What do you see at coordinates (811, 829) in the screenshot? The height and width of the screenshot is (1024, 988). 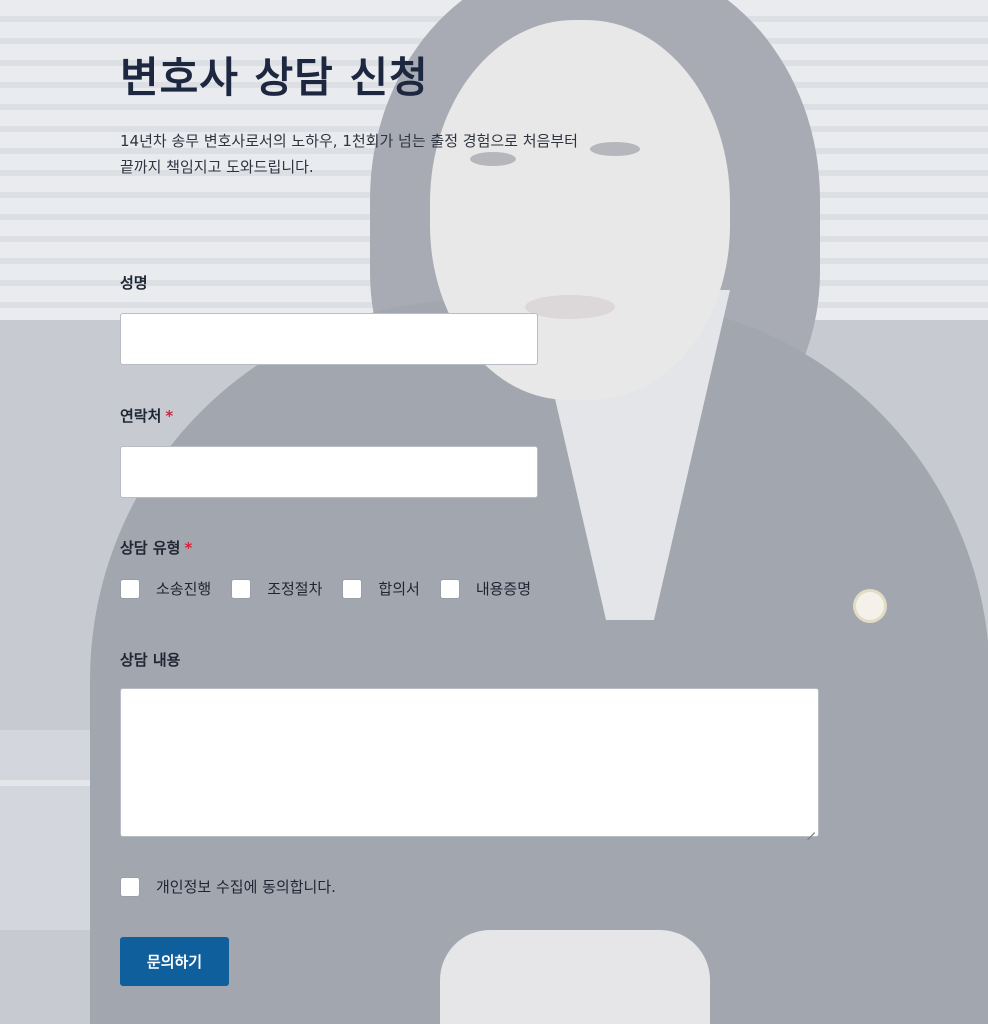 I see `resize-grip-icon` at bounding box center [811, 829].